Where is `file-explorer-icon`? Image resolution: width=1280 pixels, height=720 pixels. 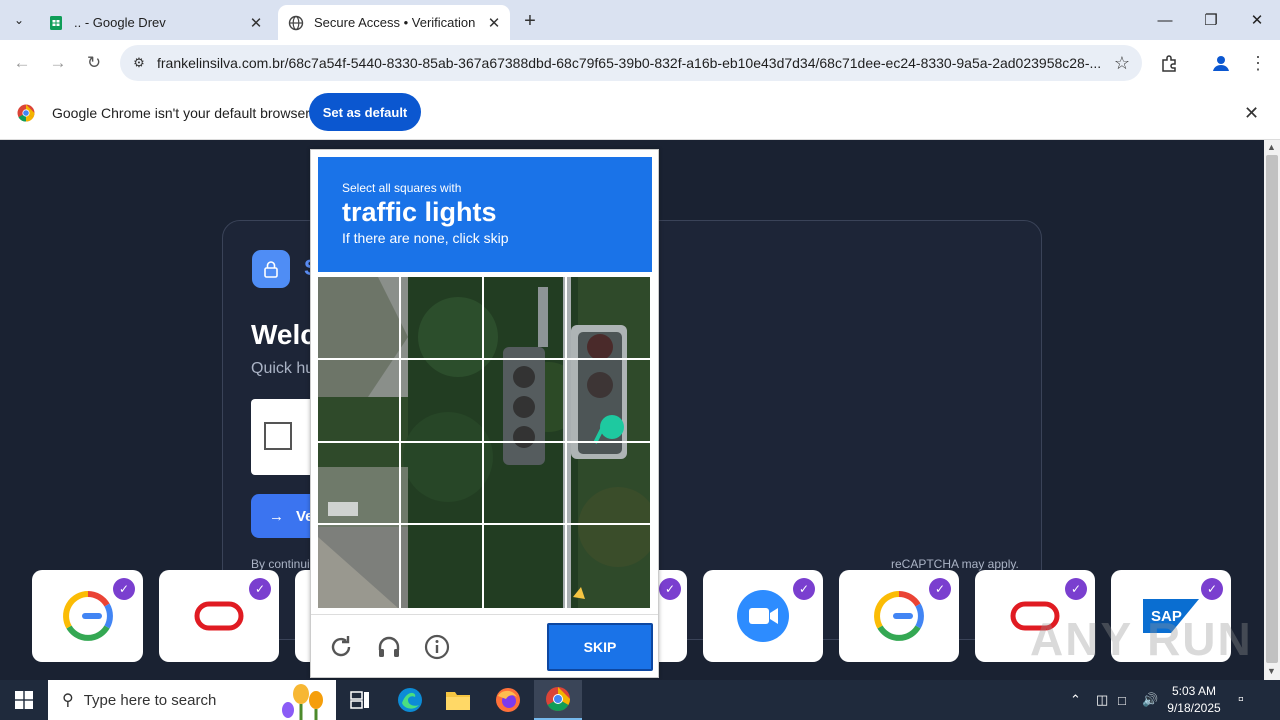
file-explorer-icon is located at coordinates (458, 700).